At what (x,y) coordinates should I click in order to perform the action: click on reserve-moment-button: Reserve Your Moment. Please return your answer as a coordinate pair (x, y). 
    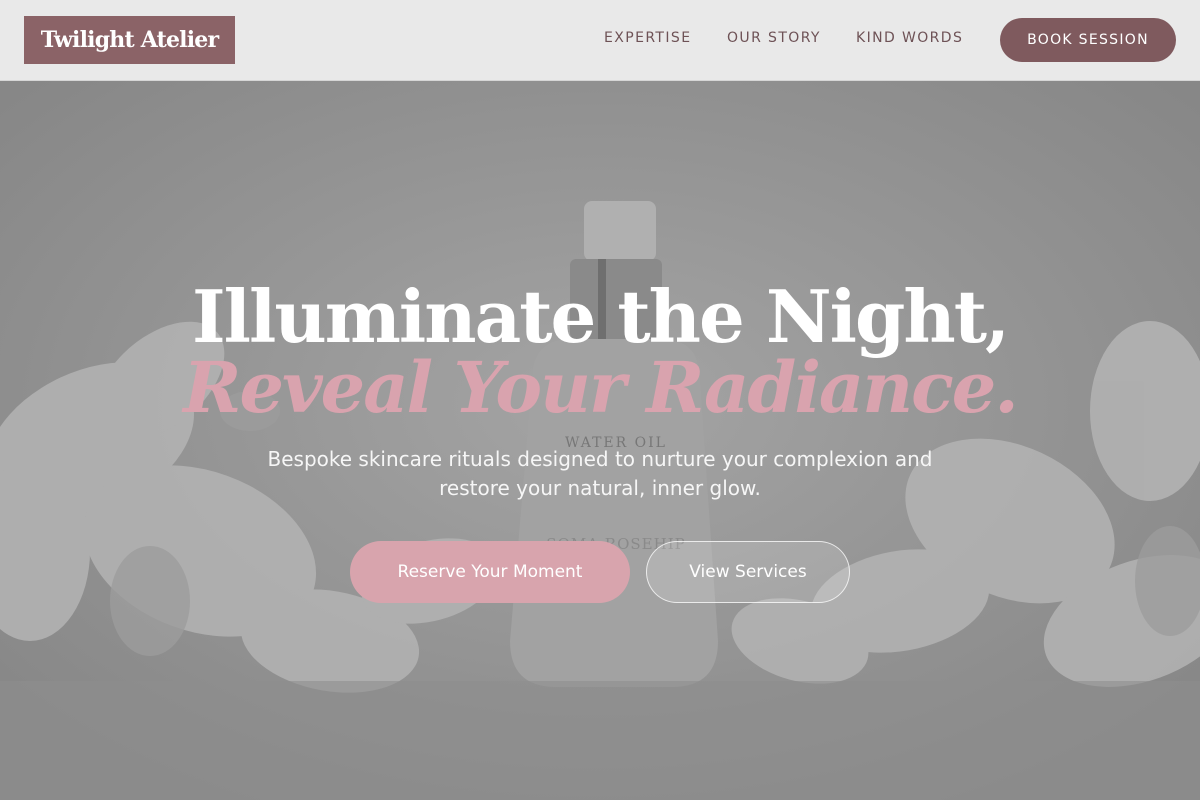
    Looking at the image, I should click on (490, 572).